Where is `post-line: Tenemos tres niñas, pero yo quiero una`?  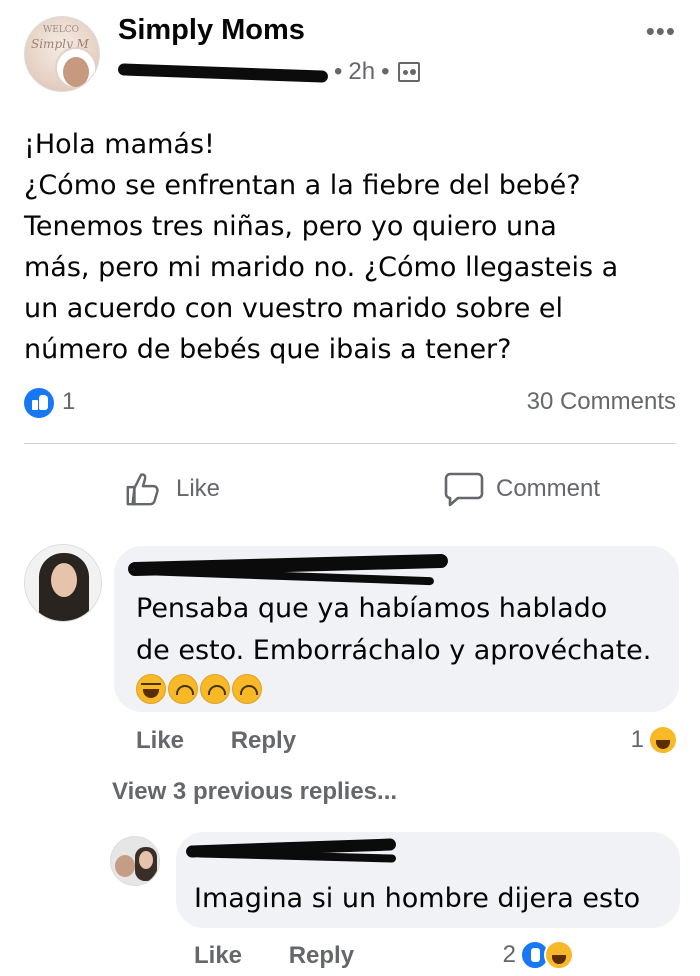 post-line: Tenemos tres niñas, pero yo quiero una is located at coordinates (290, 226).